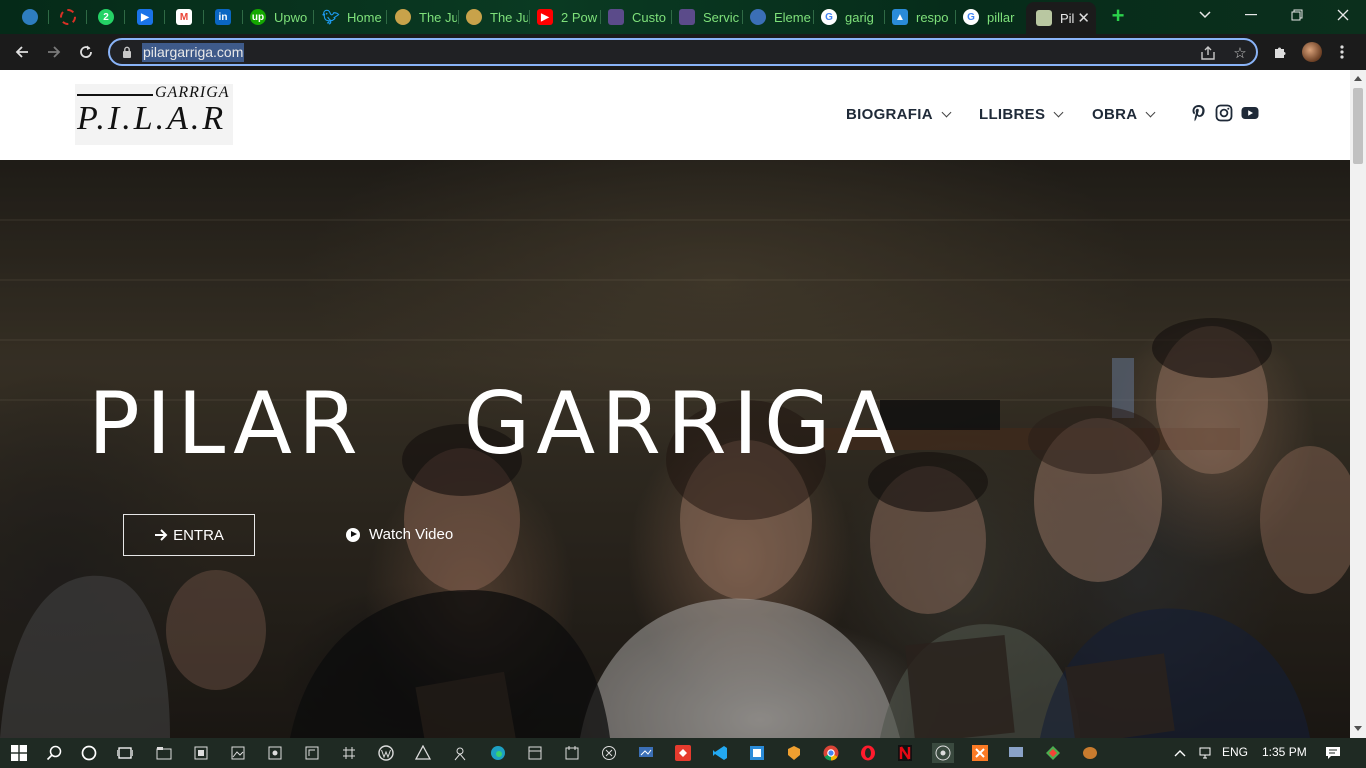 This screenshot has height=768, width=1366. I want to click on photos-icon, so click(238, 753).